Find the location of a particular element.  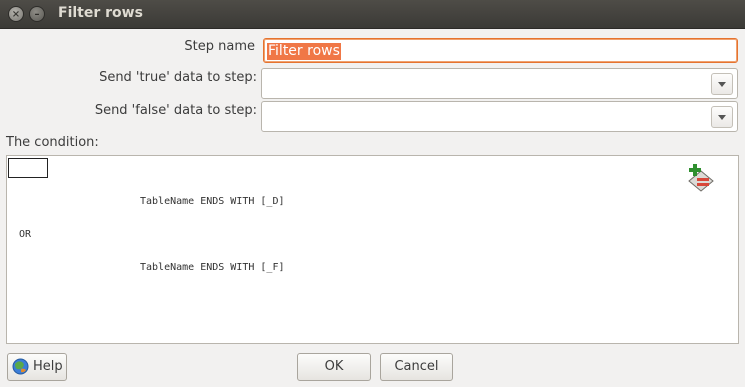

title-bar: × – Filter rows is located at coordinates (372, 14).